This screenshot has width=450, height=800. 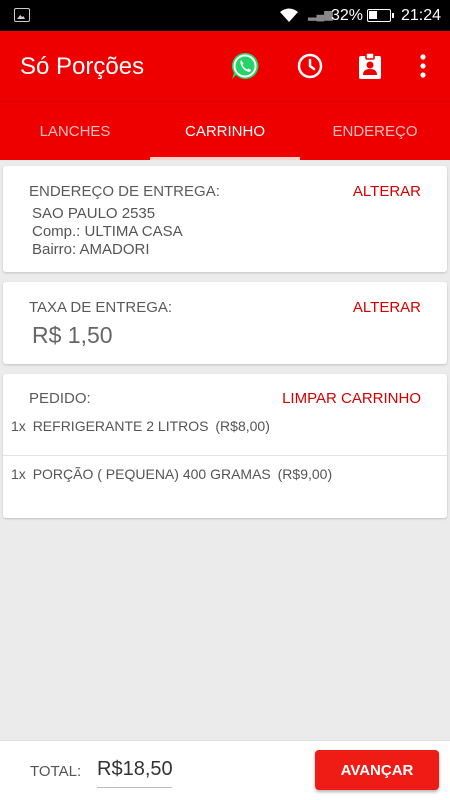 I want to click on battery-icon, so click(x=380, y=15).